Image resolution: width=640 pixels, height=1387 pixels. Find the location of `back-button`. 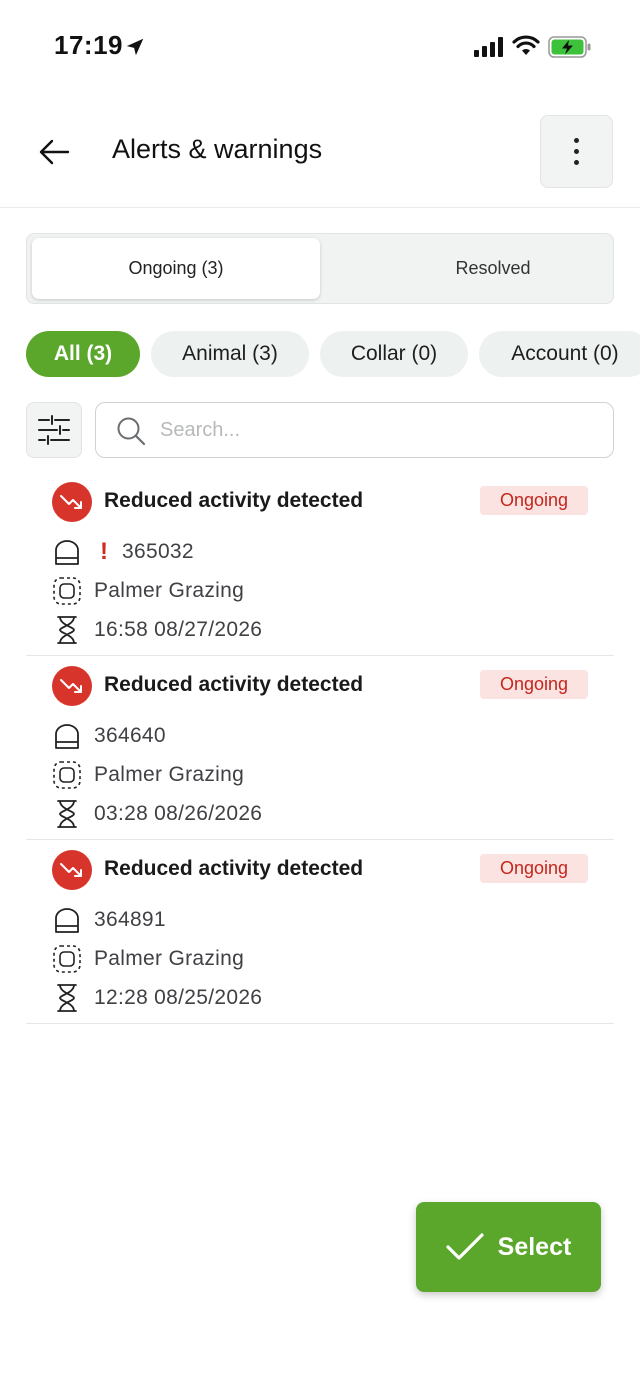

back-button is located at coordinates (54, 152).